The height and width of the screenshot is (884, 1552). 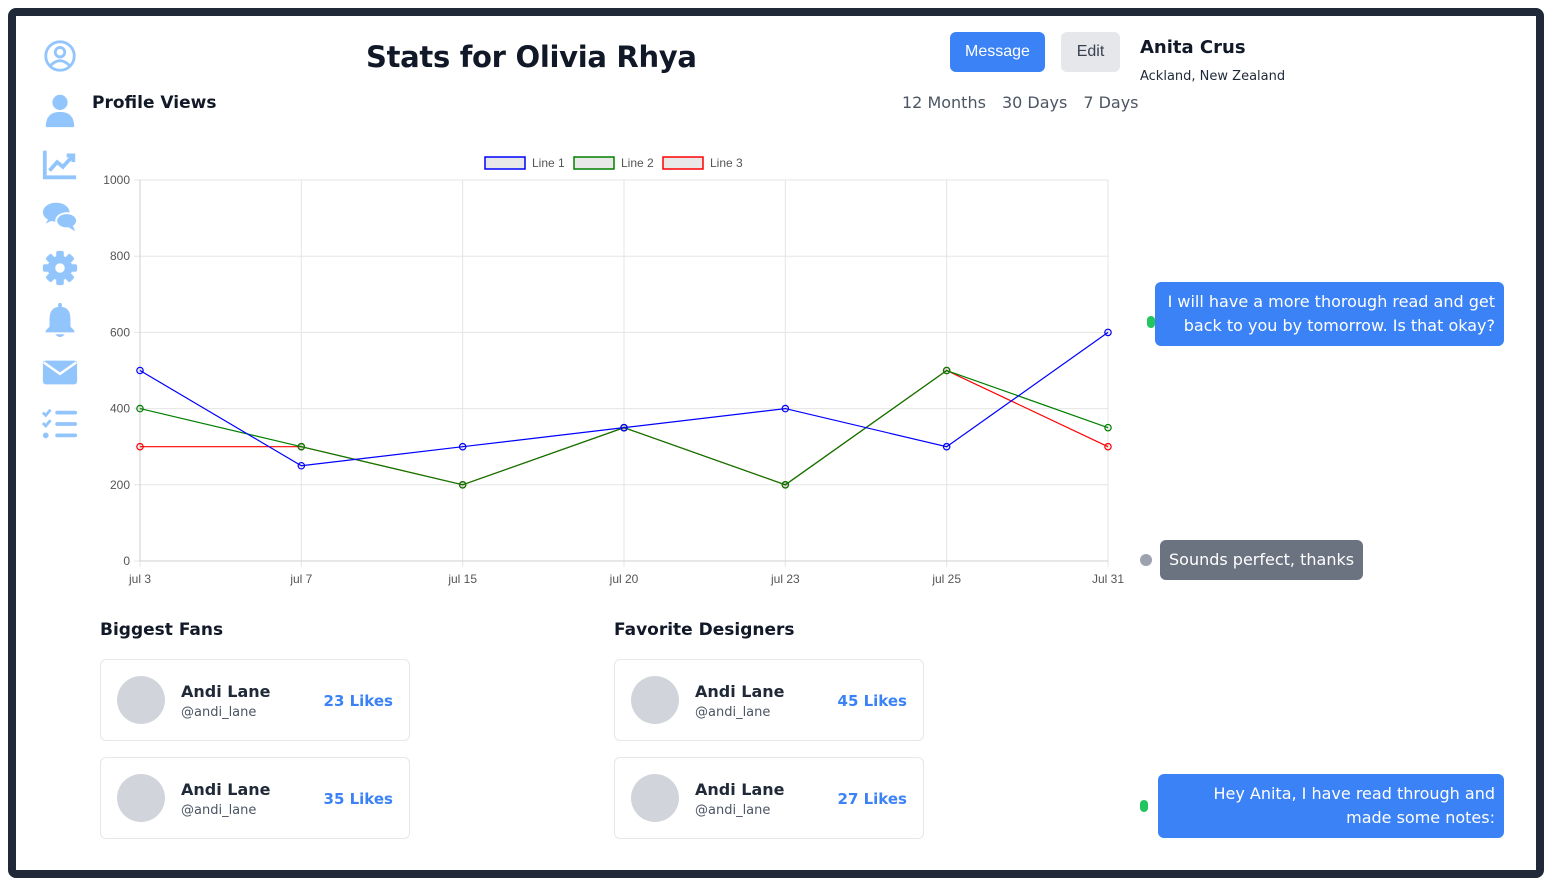 I want to click on range-tab-30-days: 30 Days, so click(x=1034, y=102).